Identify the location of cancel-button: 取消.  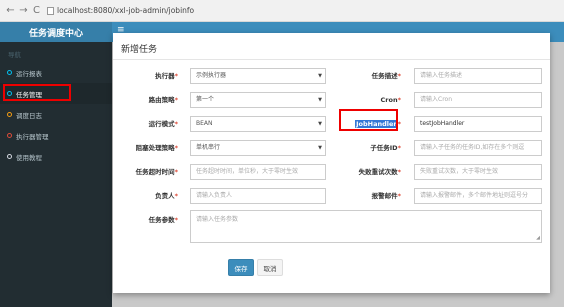
(270, 267).